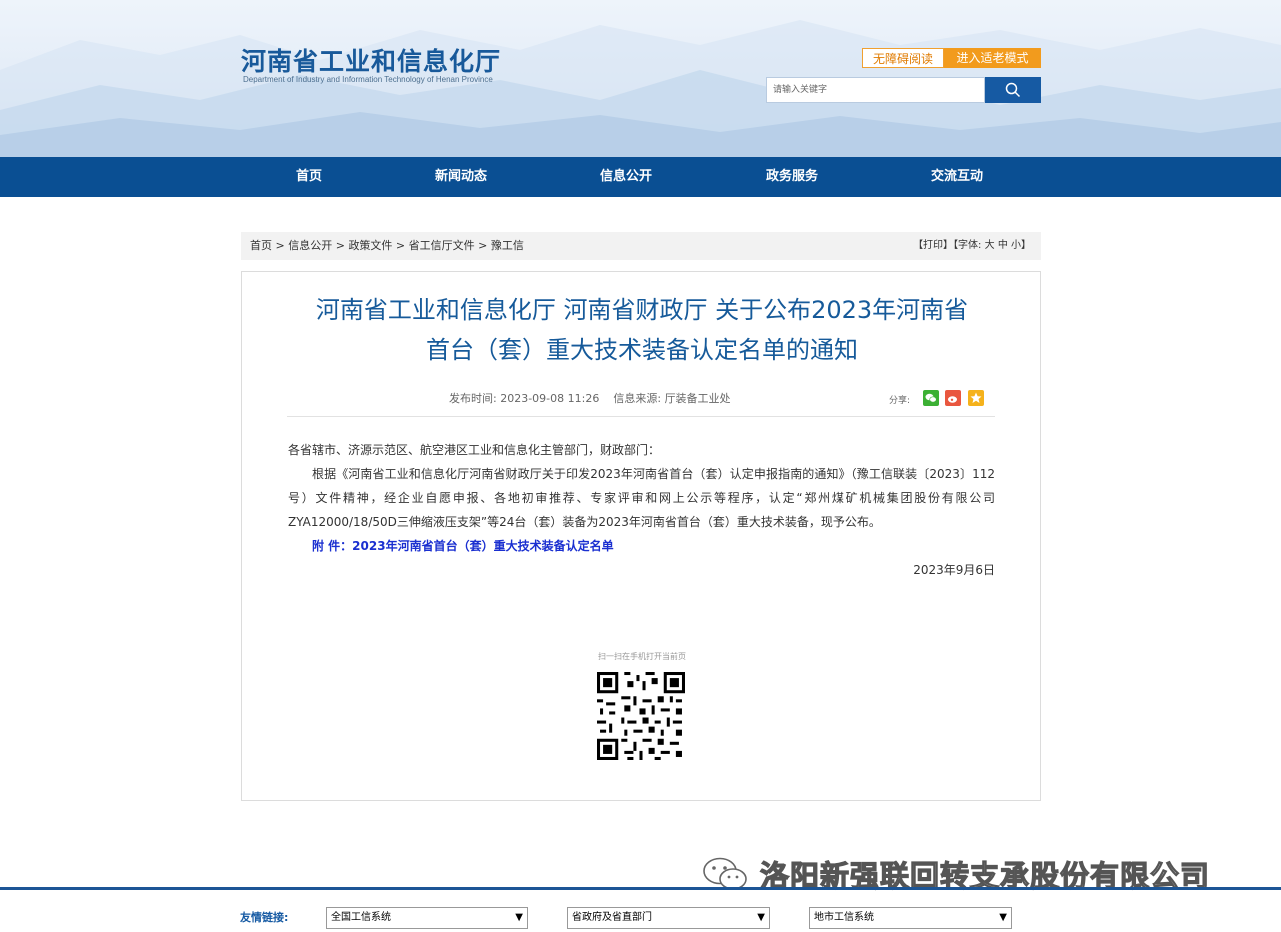  Describe the element at coordinates (261, 245) in the screenshot. I see `breadcrumb-item: 首页` at that location.